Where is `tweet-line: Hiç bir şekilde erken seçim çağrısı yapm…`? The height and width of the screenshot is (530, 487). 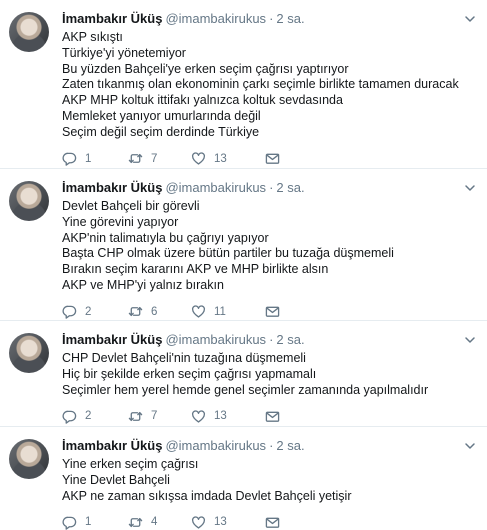
tweet-line: Hiç bir şekilde erken seçim çağrısı yapm… is located at coordinates (189, 373).